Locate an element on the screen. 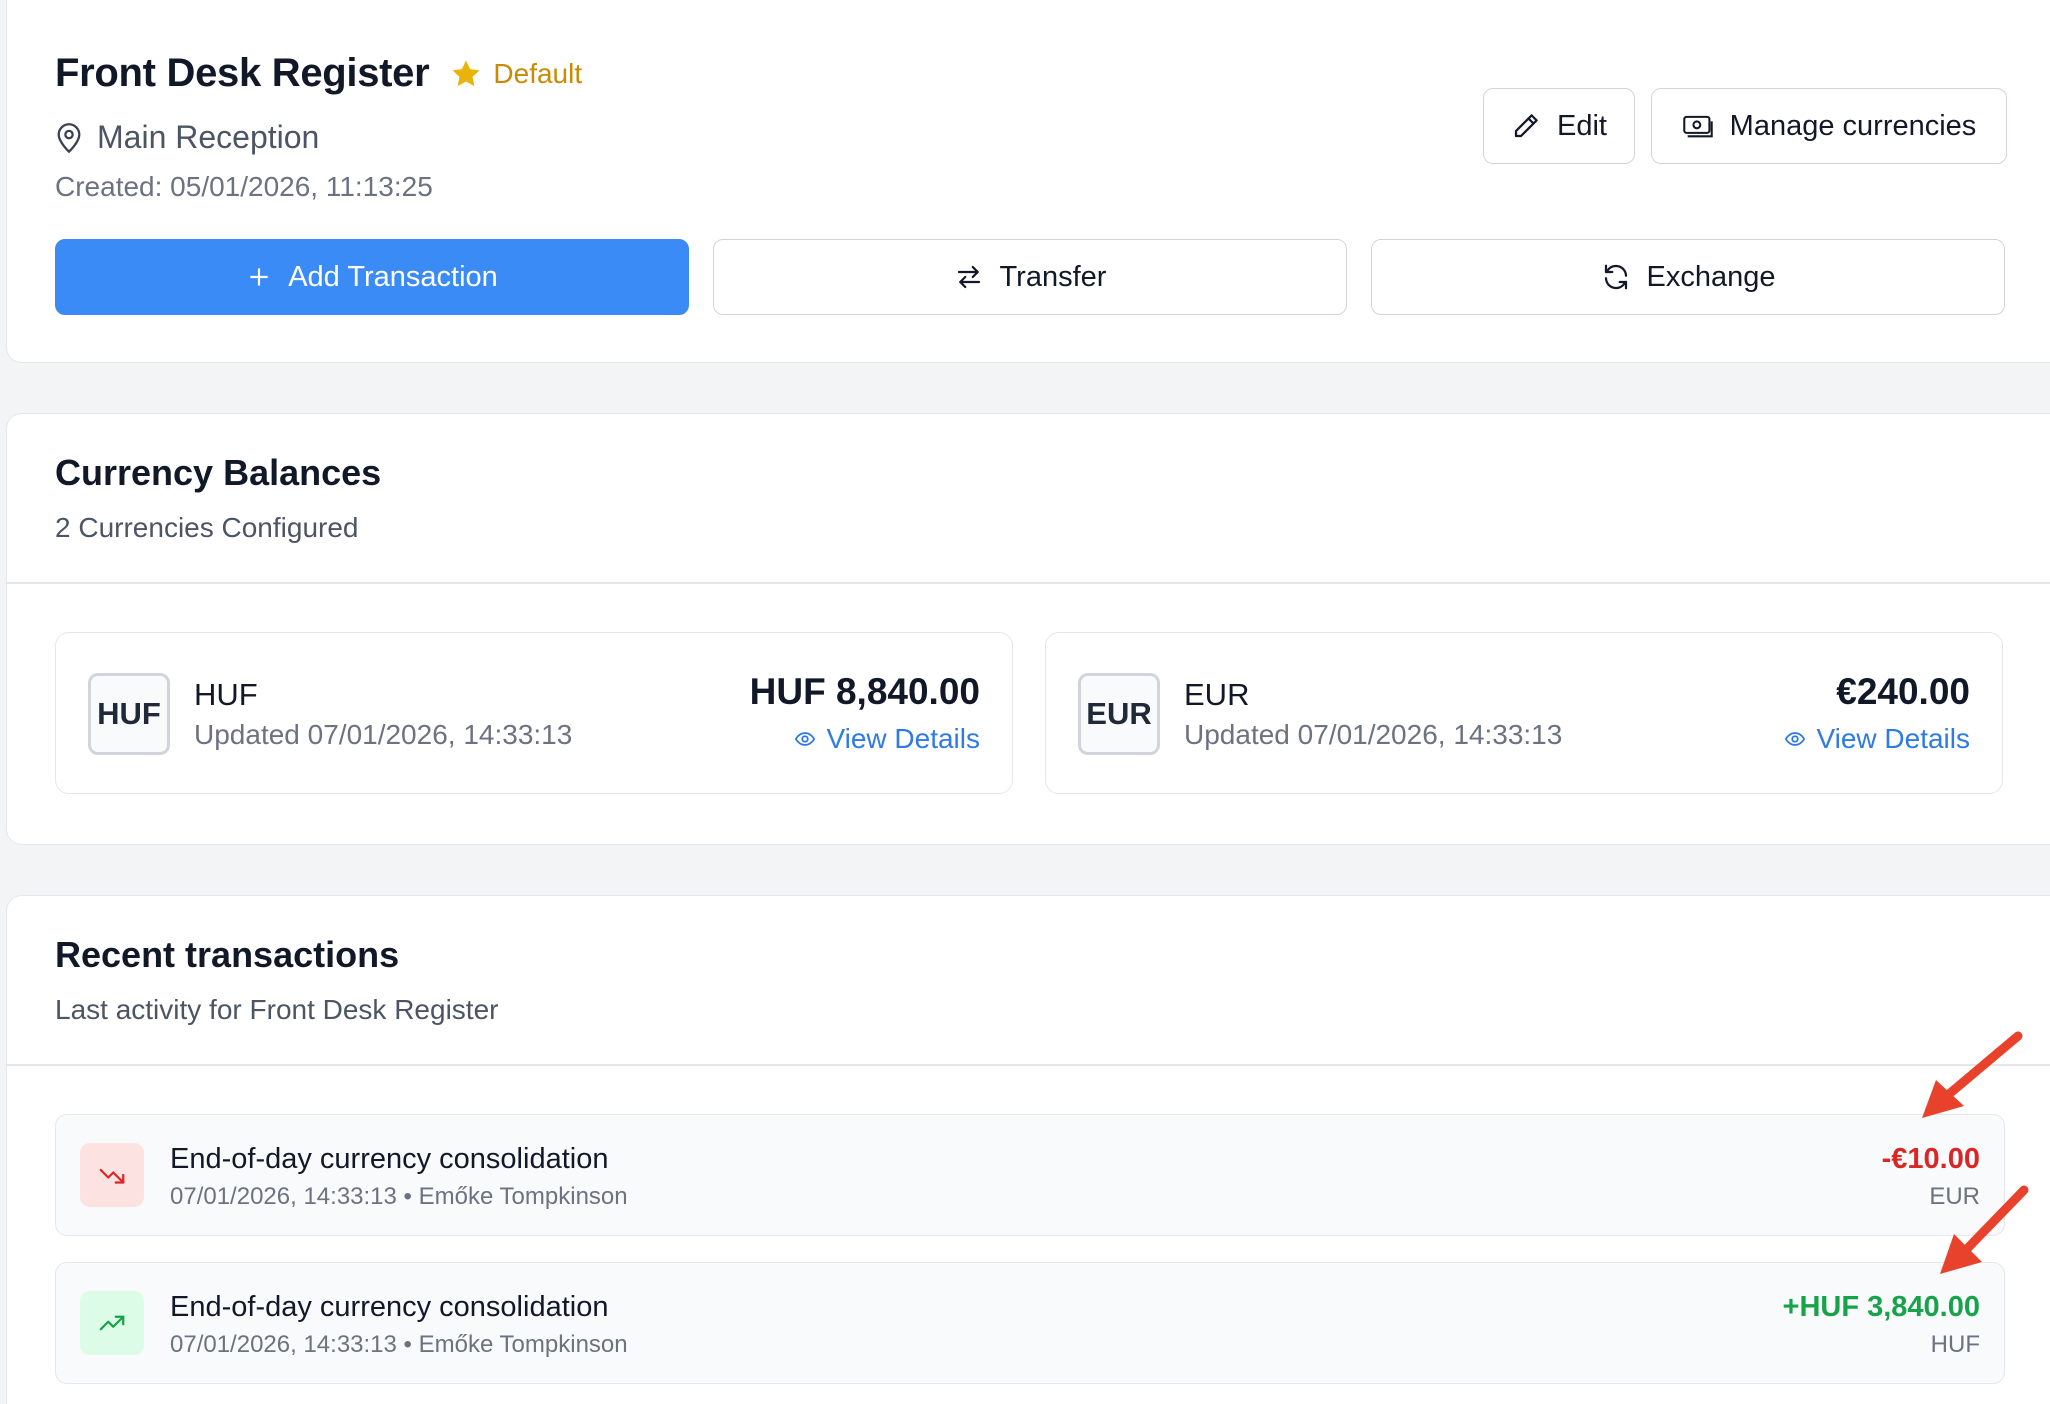  transactions-title: Recent transactions is located at coordinates (227, 954).